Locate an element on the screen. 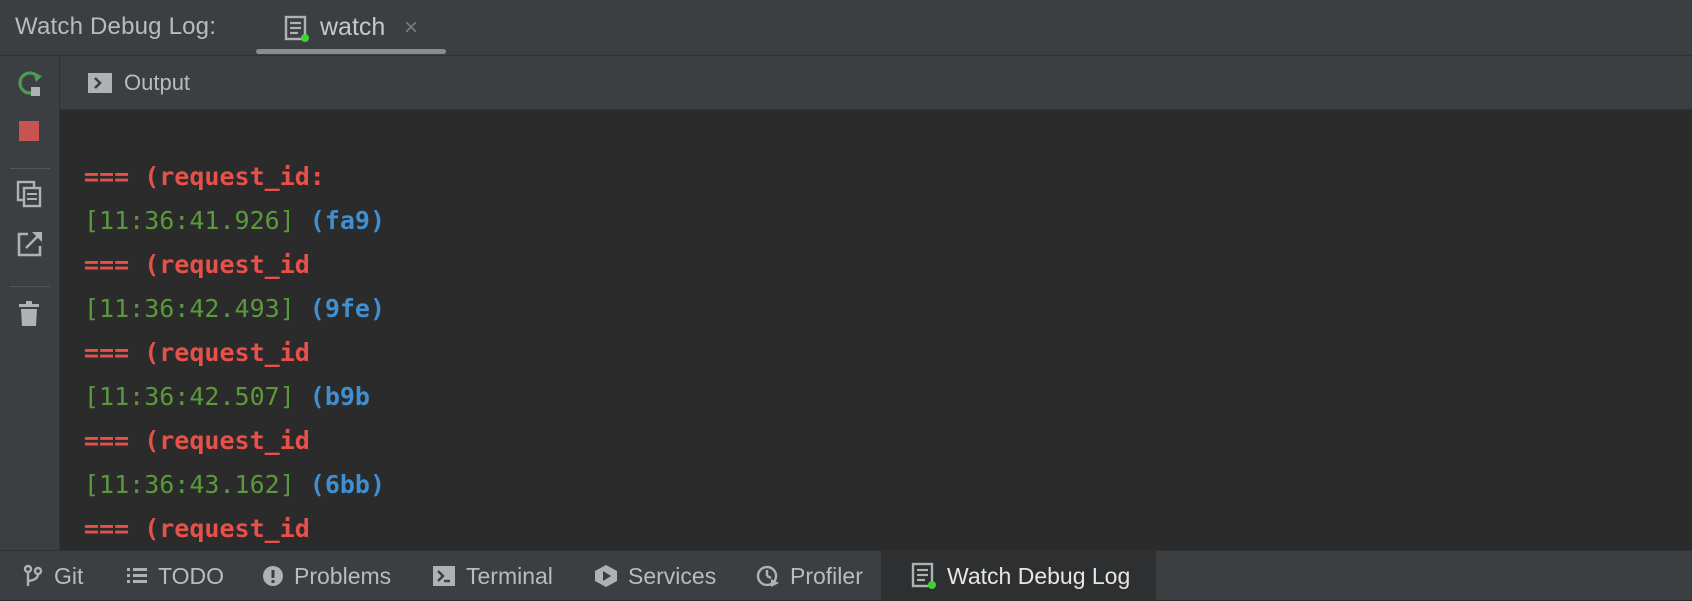  tool-window-title: Watch Debug Log: is located at coordinates (116, 26).